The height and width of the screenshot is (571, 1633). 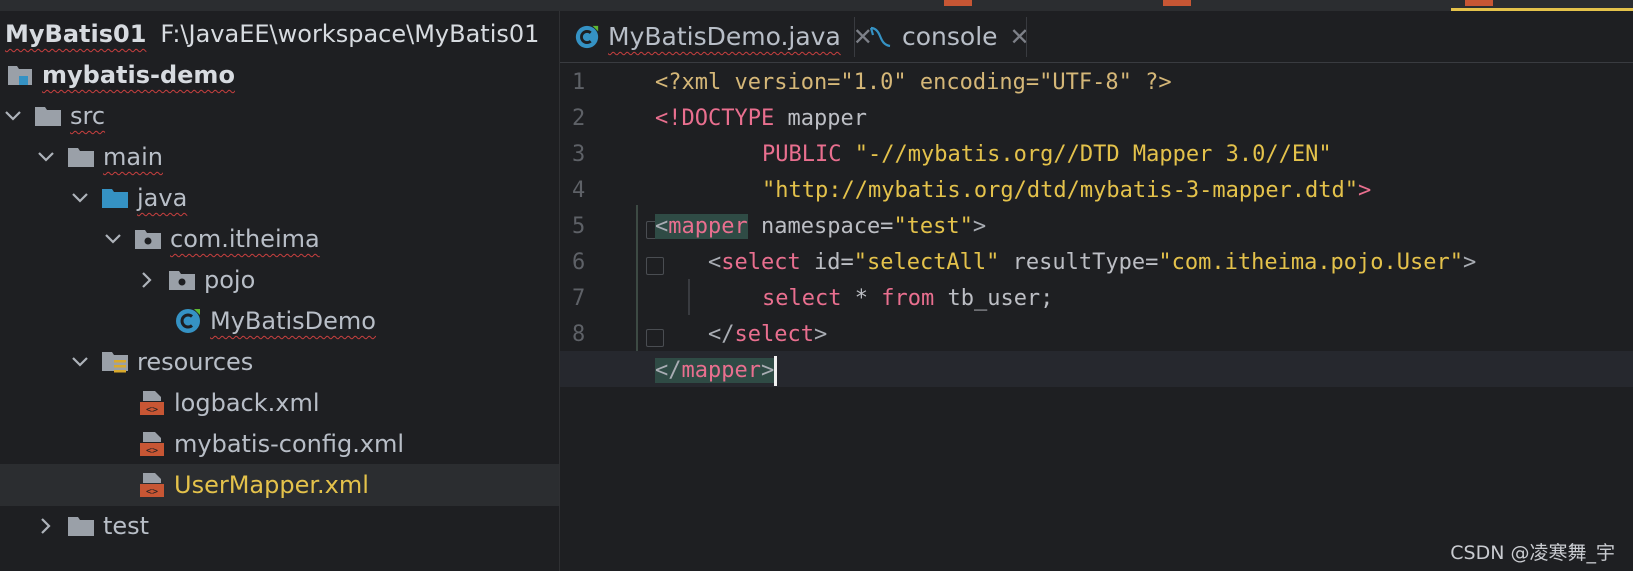 What do you see at coordinates (926, 262) in the screenshot?
I see `id-value: "selectAll"` at bounding box center [926, 262].